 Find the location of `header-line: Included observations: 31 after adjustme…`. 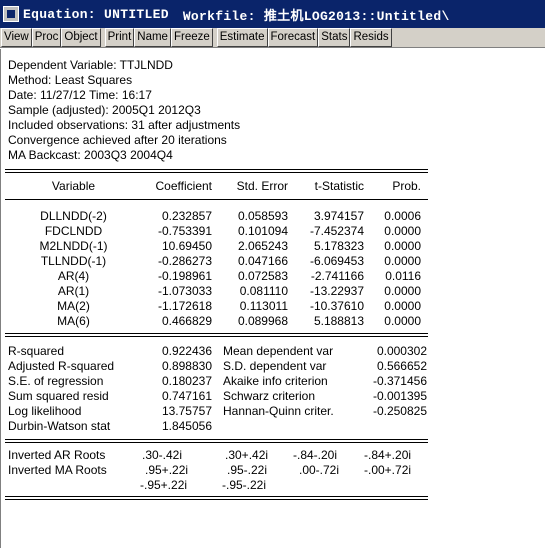

header-line: Included observations: 31 after adjustme… is located at coordinates (124, 125).